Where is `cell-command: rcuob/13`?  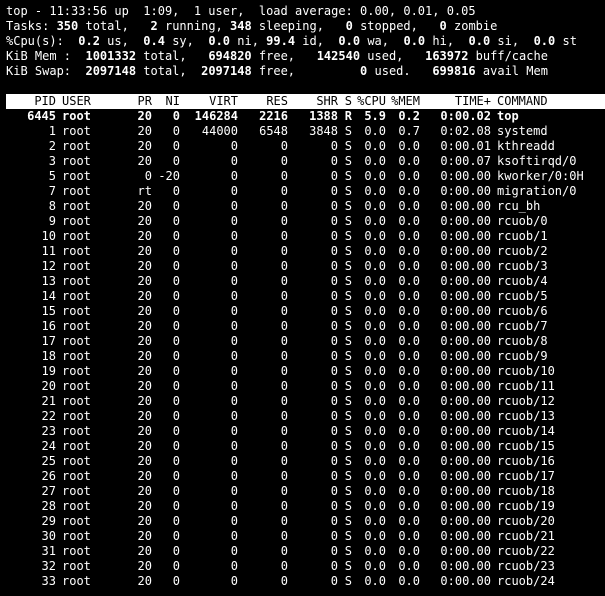
cell-command: rcuob/13 is located at coordinates (526, 416).